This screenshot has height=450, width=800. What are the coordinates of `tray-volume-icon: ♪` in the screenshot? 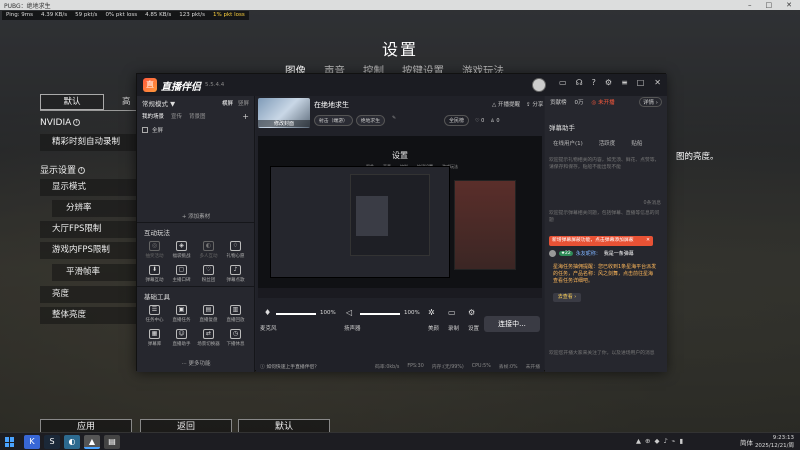 It's located at (665, 441).